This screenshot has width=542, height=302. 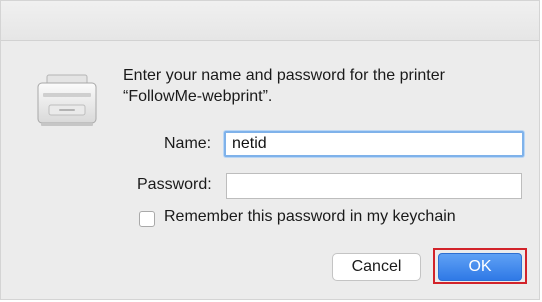 I want to click on remember-password-checkbox, so click(x=147, y=219).